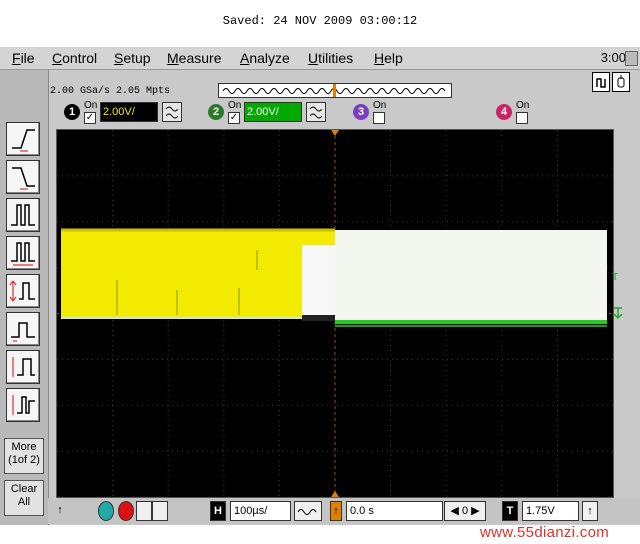  I want to click on channel-2-controls: 2 On ✓ 2.00V/, so click(273, 112).